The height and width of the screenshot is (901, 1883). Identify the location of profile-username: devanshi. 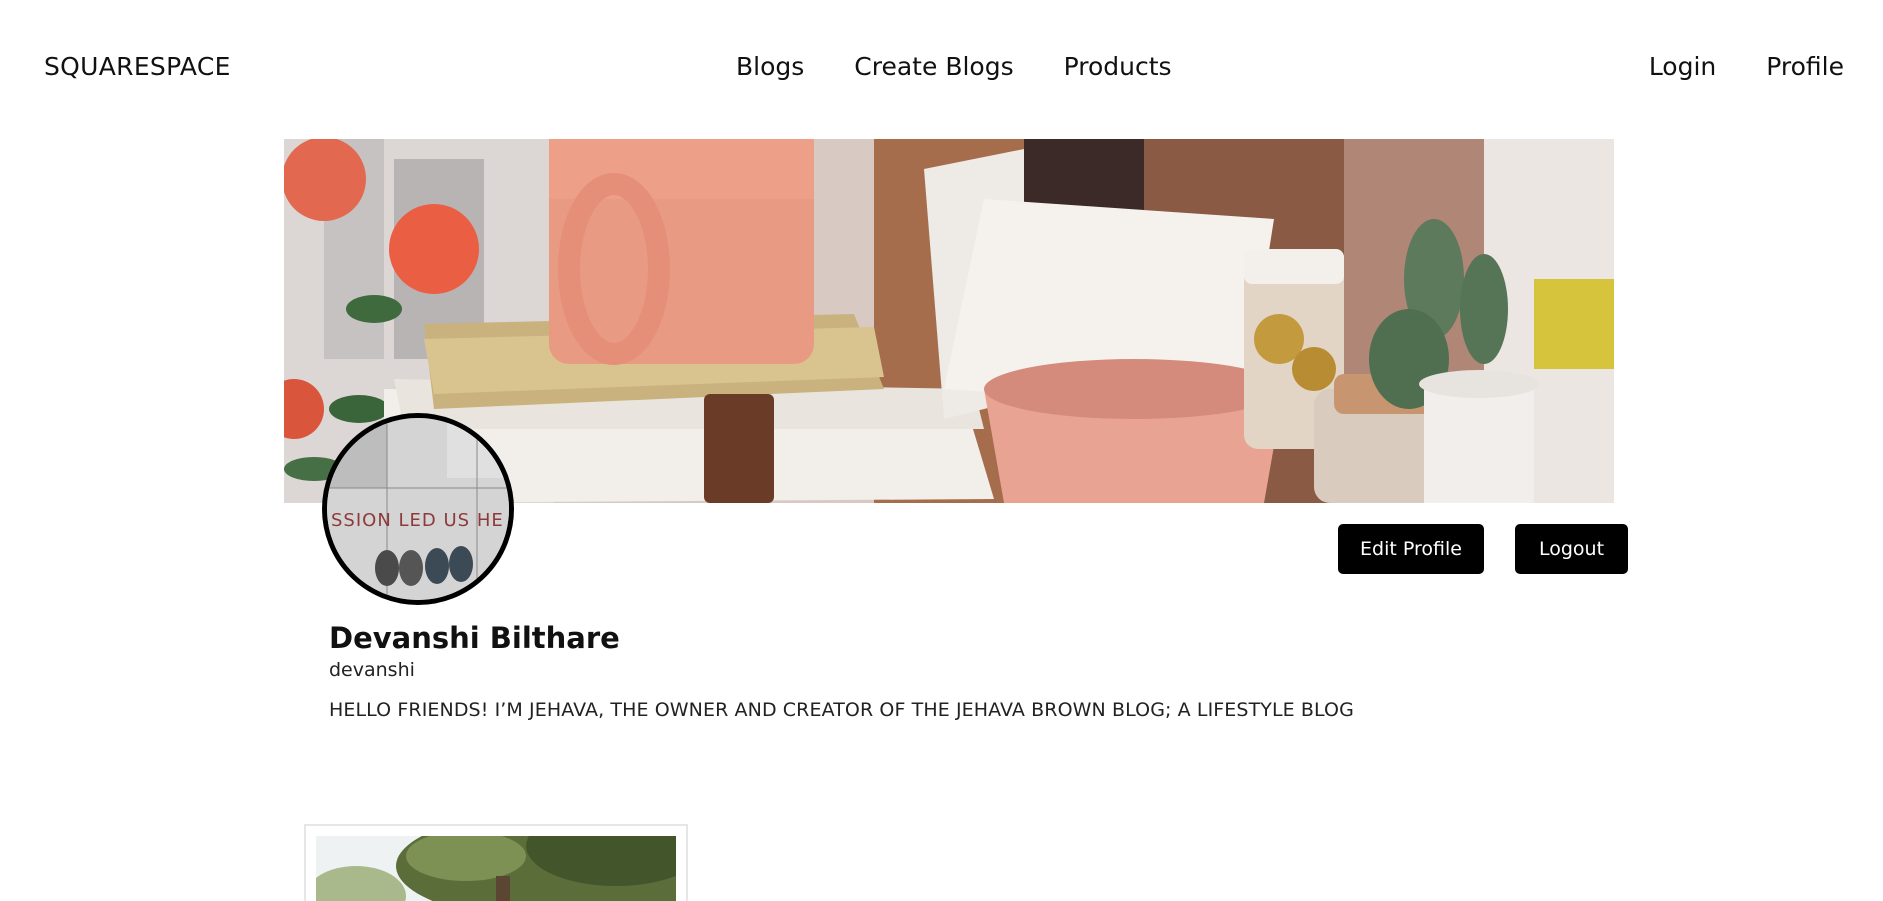
(372, 670).